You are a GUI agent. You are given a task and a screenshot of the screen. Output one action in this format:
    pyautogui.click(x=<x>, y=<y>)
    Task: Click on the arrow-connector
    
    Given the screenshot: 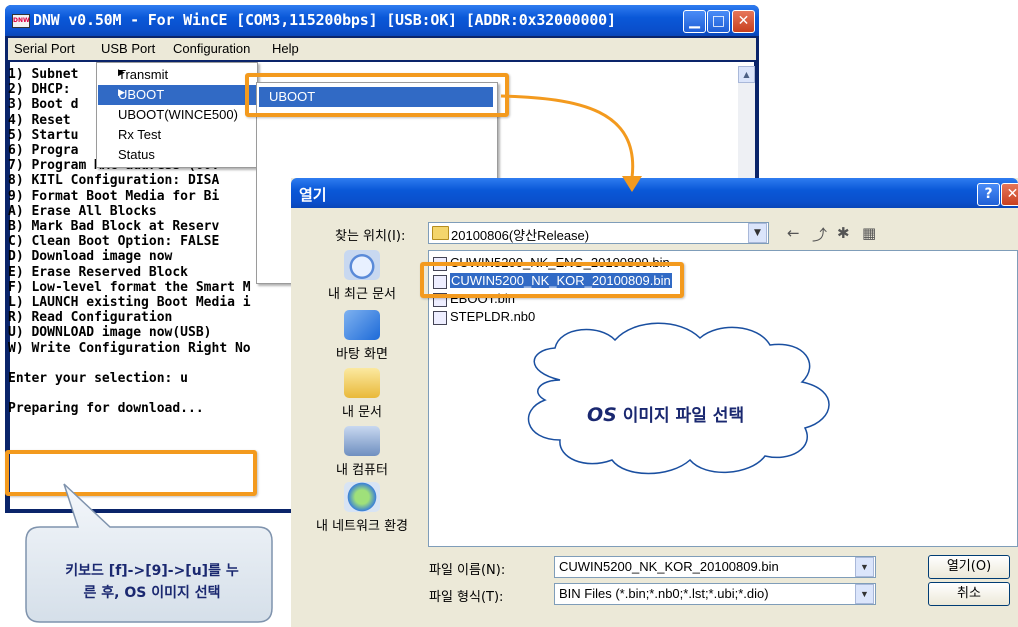 What is the action you would take?
    pyautogui.click(x=567, y=136)
    